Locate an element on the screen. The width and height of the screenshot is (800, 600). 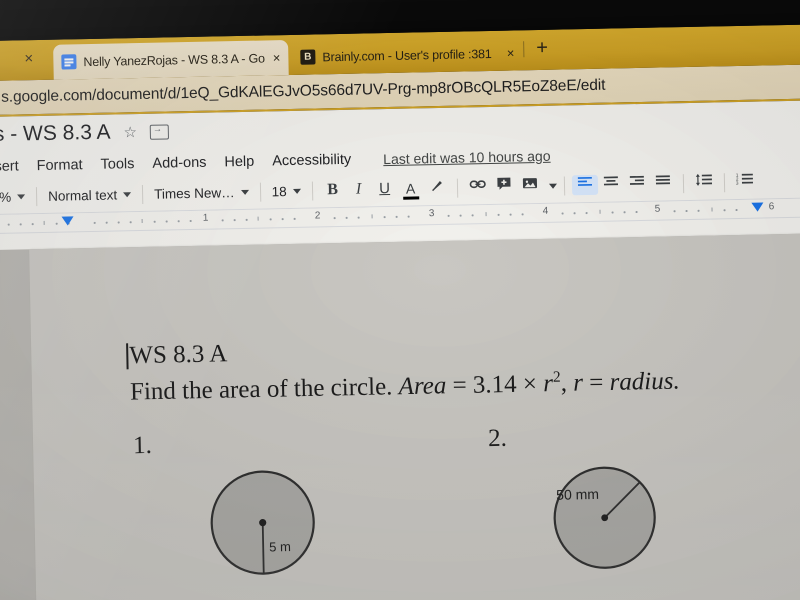
line-spacing-icon is located at coordinates (703, 182).